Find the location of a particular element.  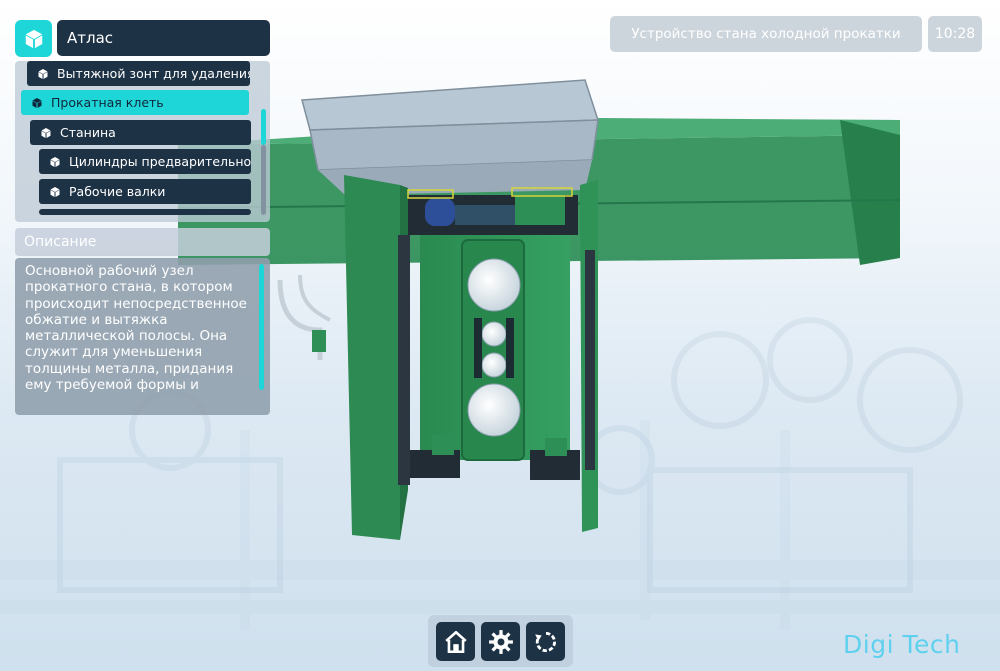

tree-scrollbar-track is located at coordinates (263, 180).